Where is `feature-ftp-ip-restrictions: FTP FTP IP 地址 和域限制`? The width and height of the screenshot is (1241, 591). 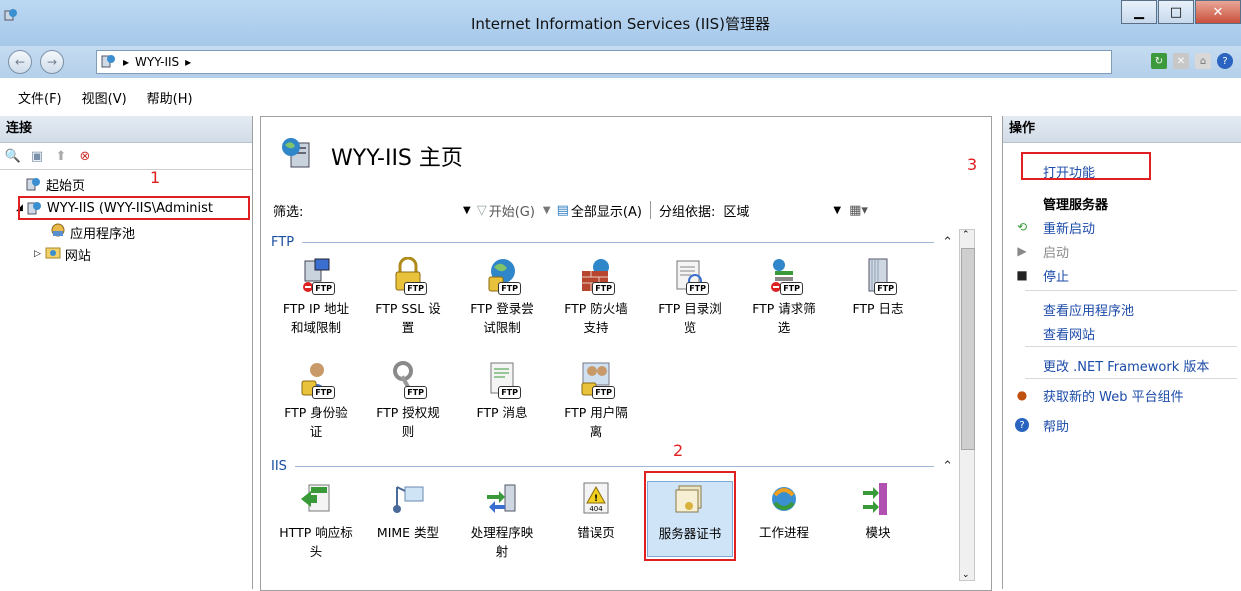
feature-ftp-ip-restrictions: FTP FTP IP 地址 和域限制 is located at coordinates (316, 307).